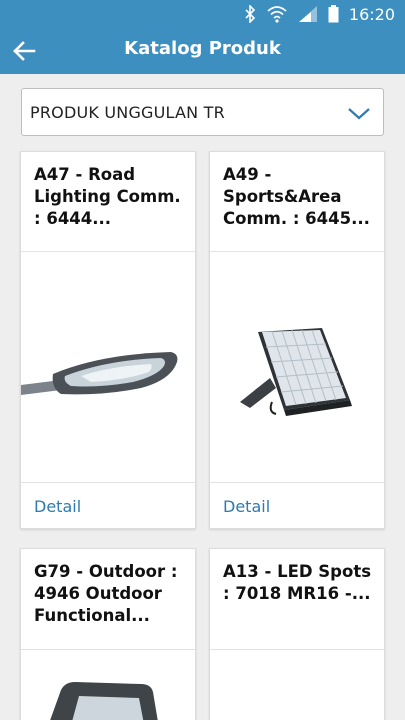 Image resolution: width=405 pixels, height=720 pixels. I want to click on road-lamp-image, so click(99, 373).